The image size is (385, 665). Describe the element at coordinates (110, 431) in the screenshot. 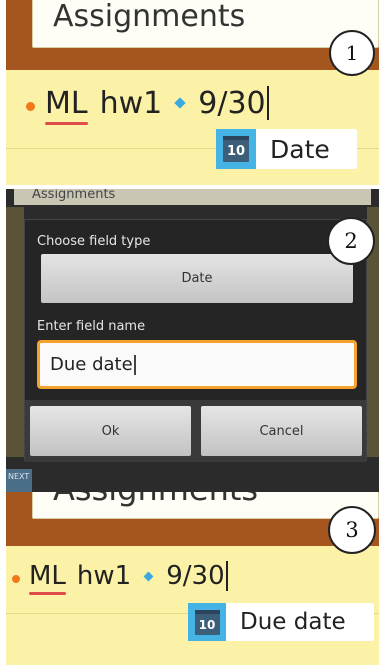

I see `ok-button: Ok` at that location.